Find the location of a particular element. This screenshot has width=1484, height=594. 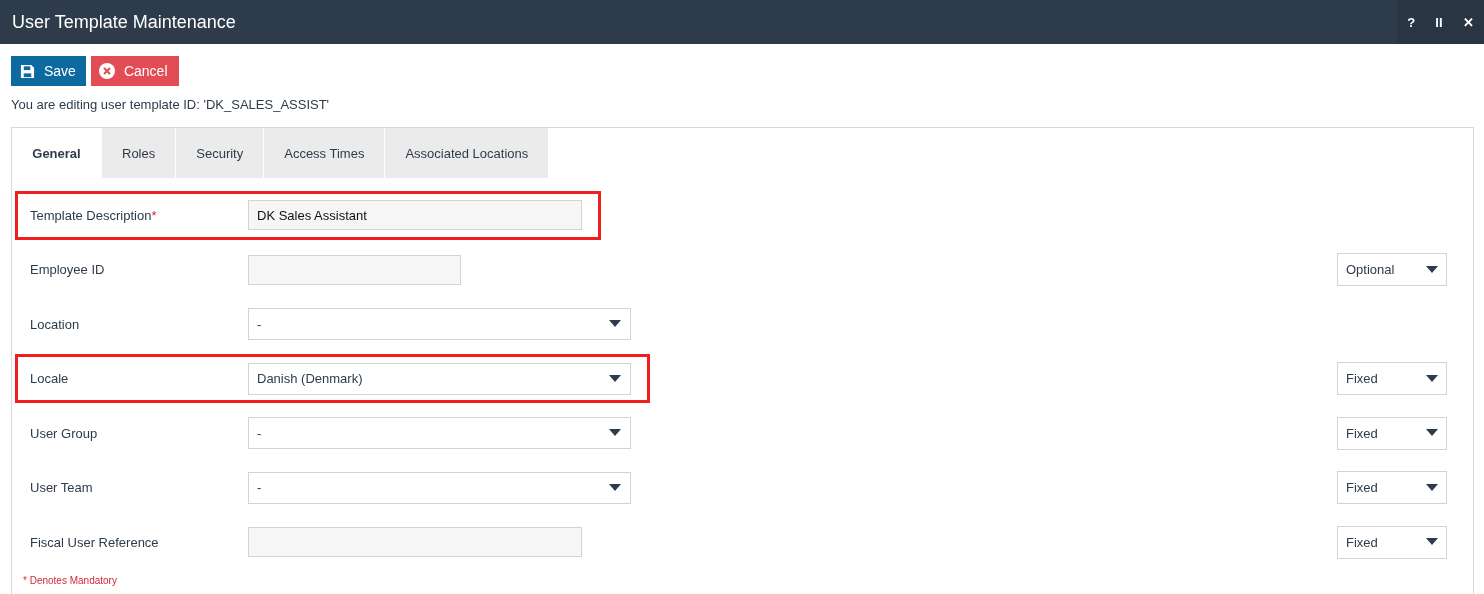

mode-dropdown: Optional is located at coordinates (1392, 270).